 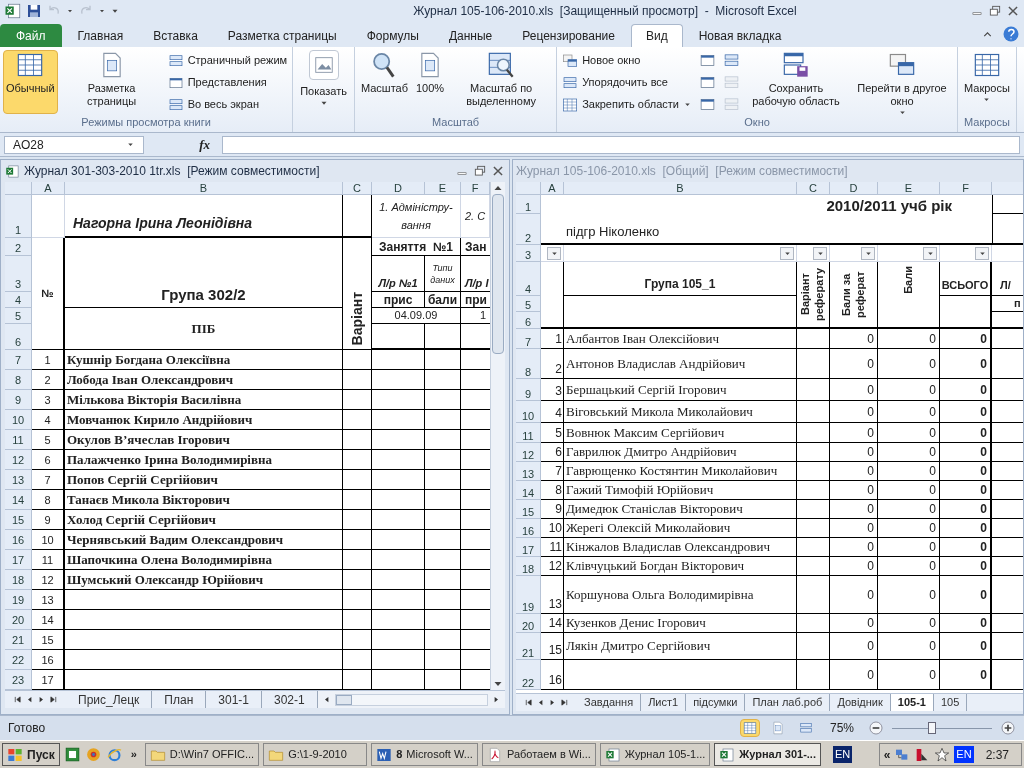 I want to click on arrow-right-icon, so click(x=496, y=699).